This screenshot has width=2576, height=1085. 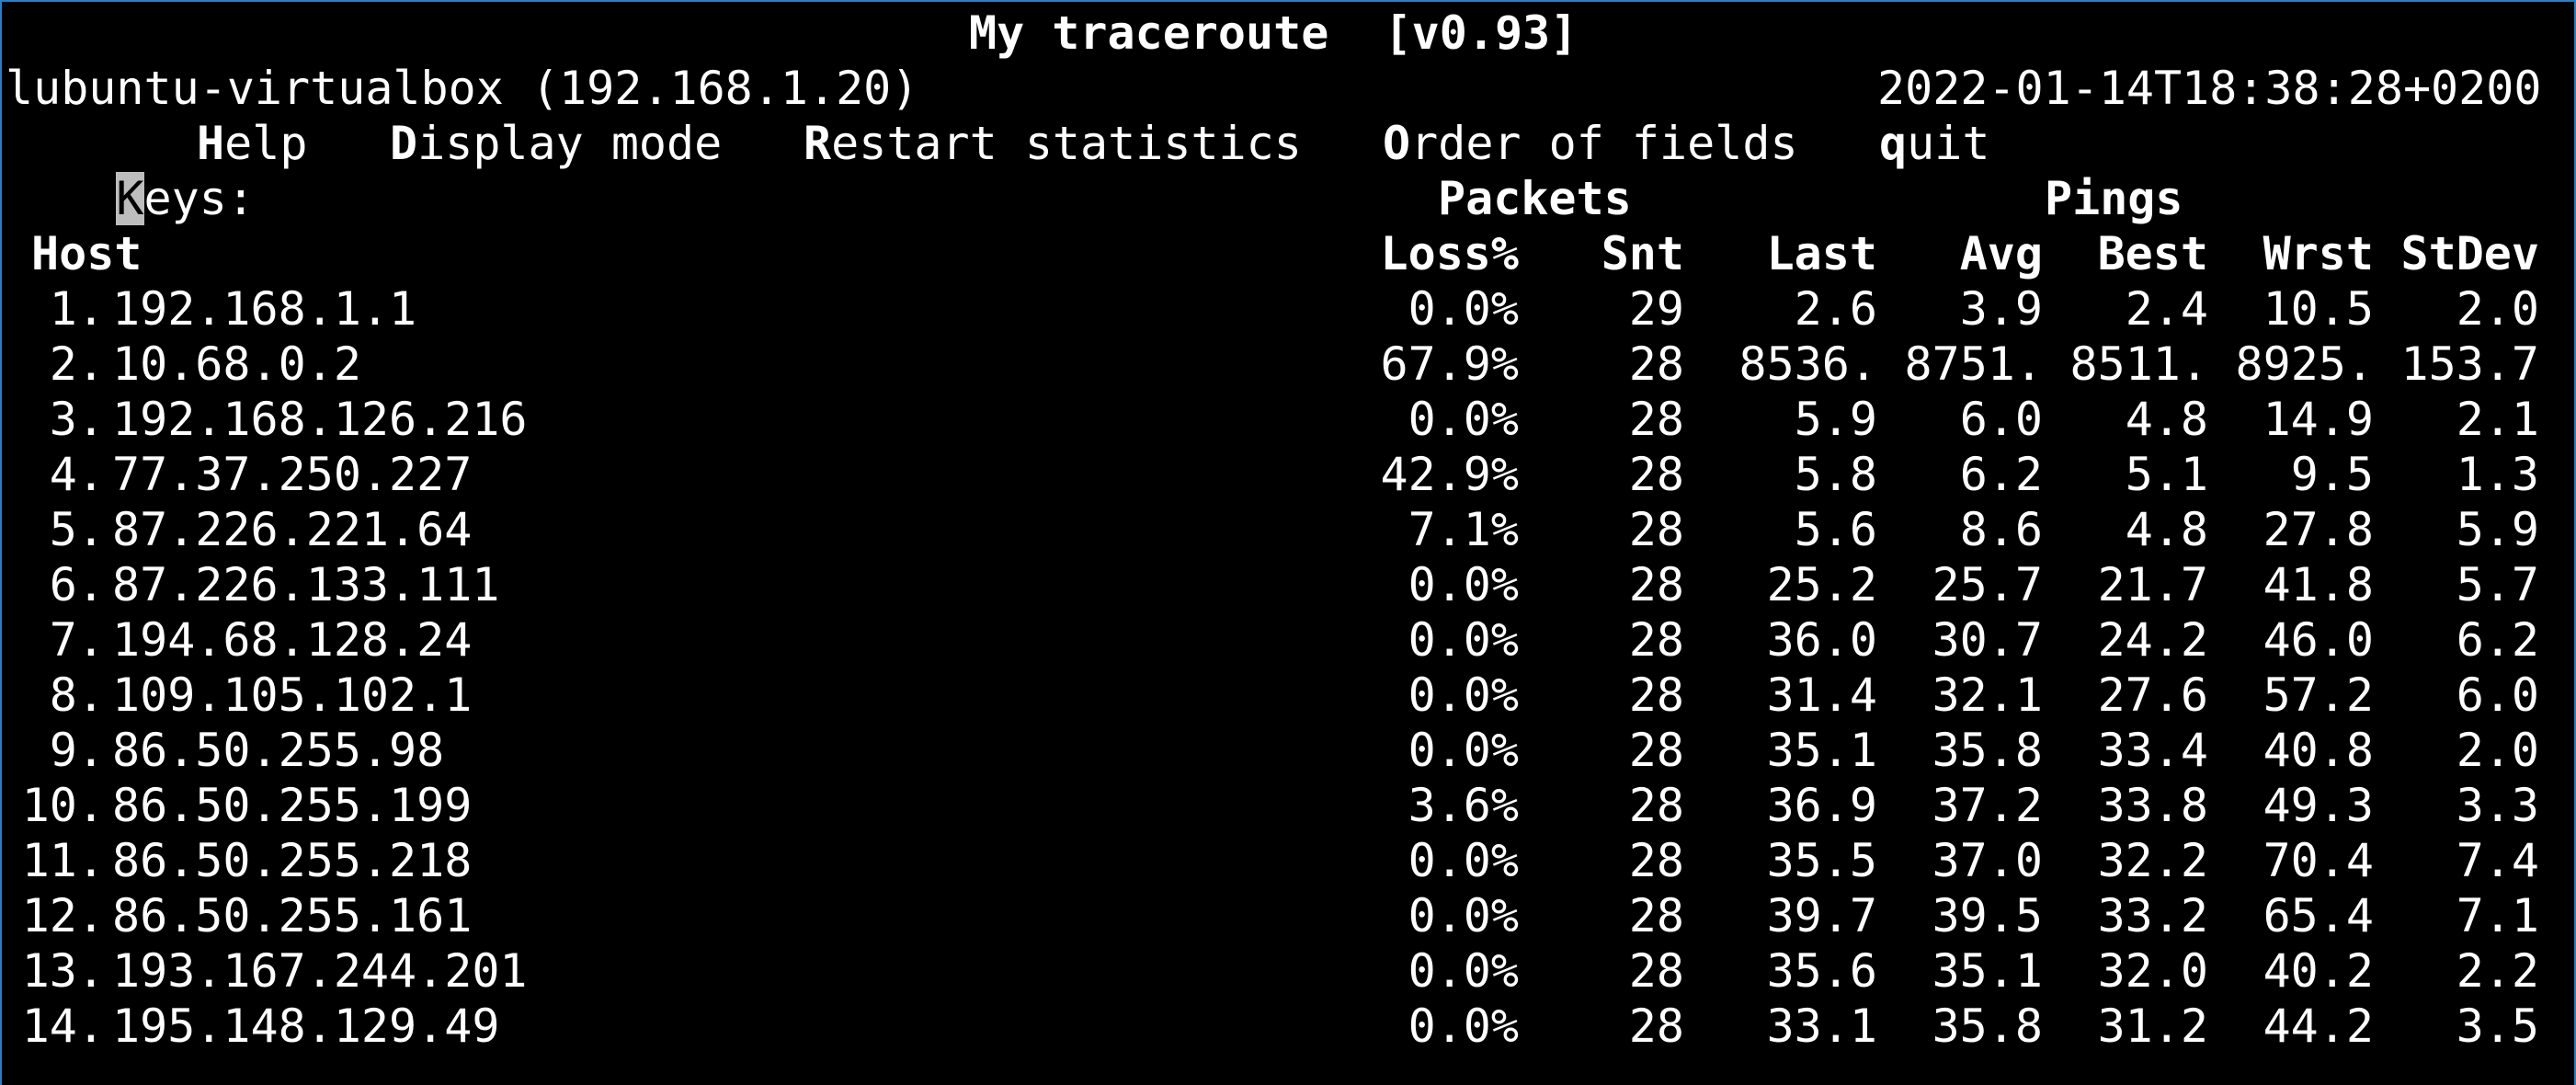 What do you see at coordinates (570, 143) in the screenshot?
I see `key-display-mode-label: isplay mode` at bounding box center [570, 143].